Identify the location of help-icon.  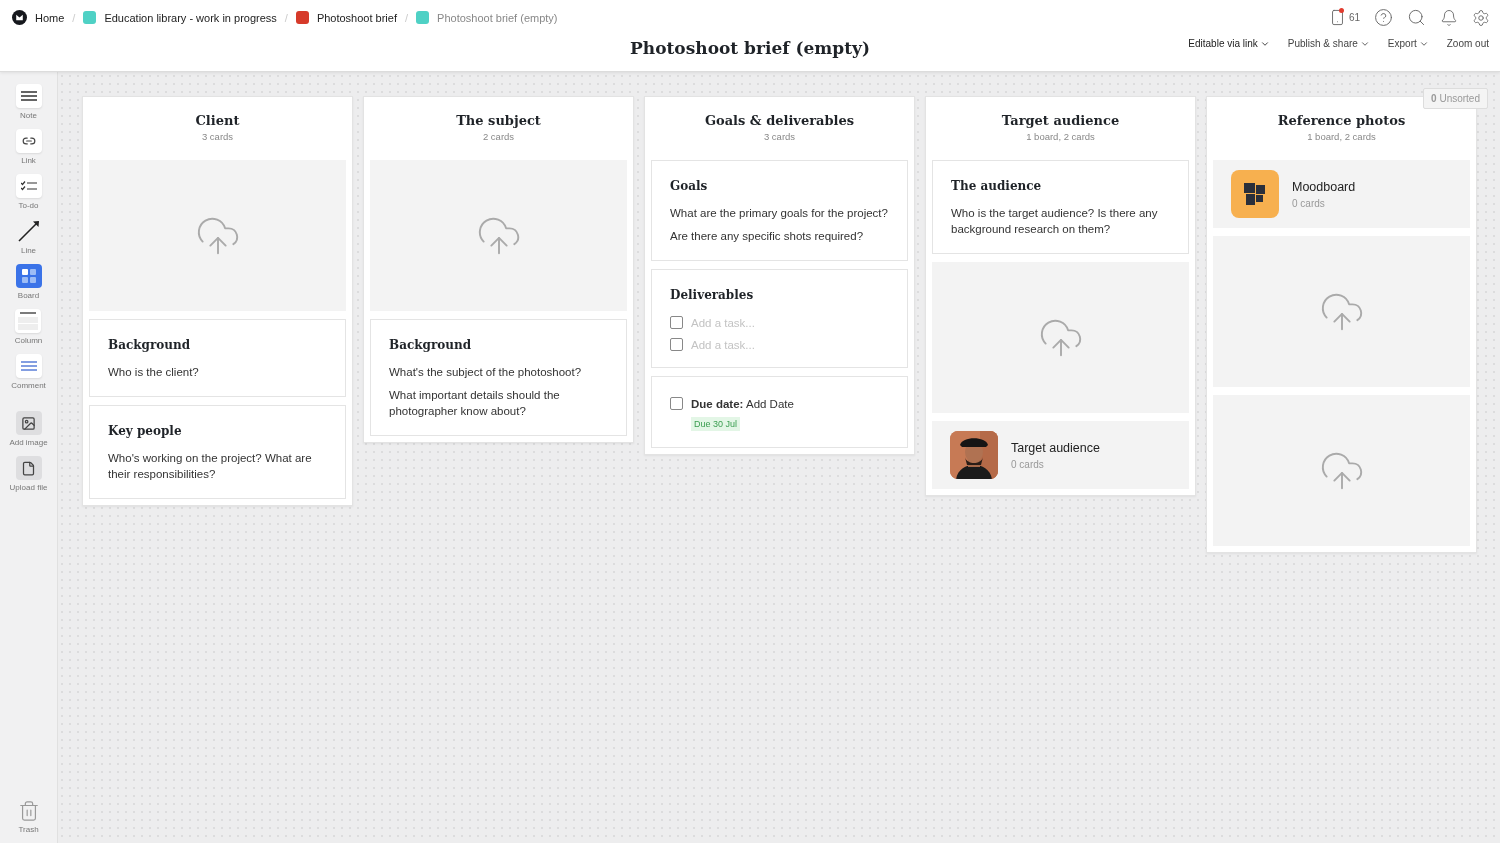
(1383, 17).